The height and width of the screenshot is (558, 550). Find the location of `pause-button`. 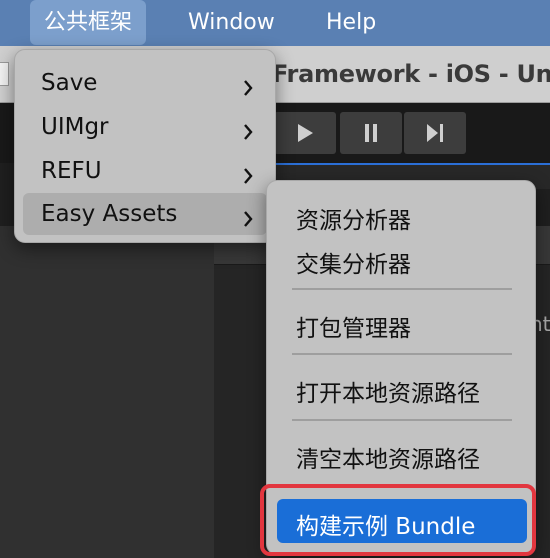

pause-button is located at coordinates (371, 133).